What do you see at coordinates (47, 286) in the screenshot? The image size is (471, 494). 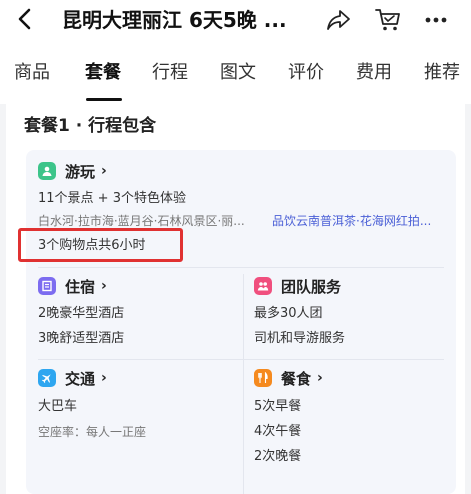 I see `hotel-icon` at bounding box center [47, 286].